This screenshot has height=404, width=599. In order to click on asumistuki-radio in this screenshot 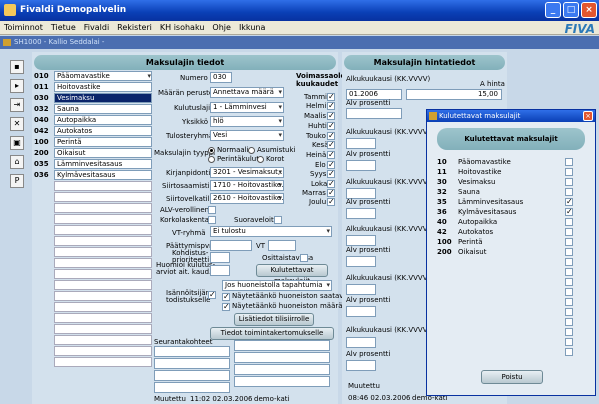, I will do `click(251, 150)`.